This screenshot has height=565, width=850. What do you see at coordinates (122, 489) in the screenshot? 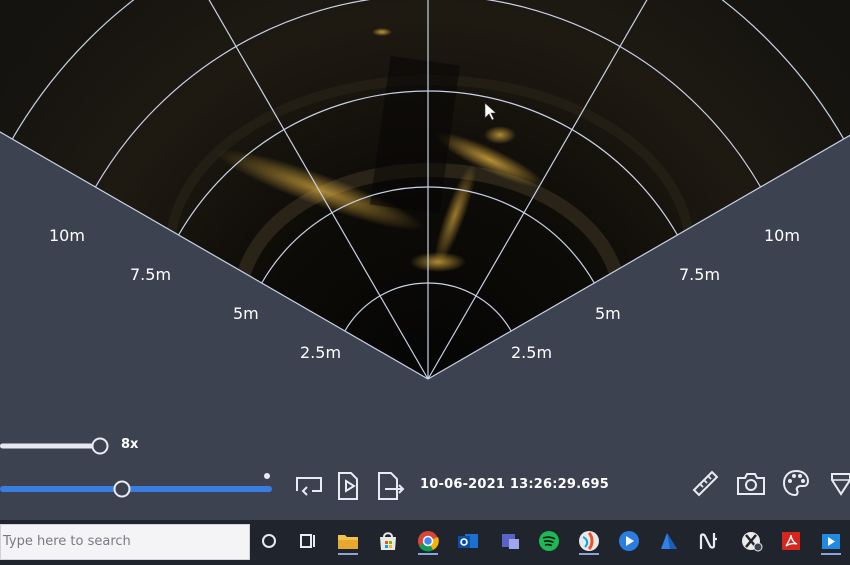
I see `playback-slider-thumb` at bounding box center [122, 489].